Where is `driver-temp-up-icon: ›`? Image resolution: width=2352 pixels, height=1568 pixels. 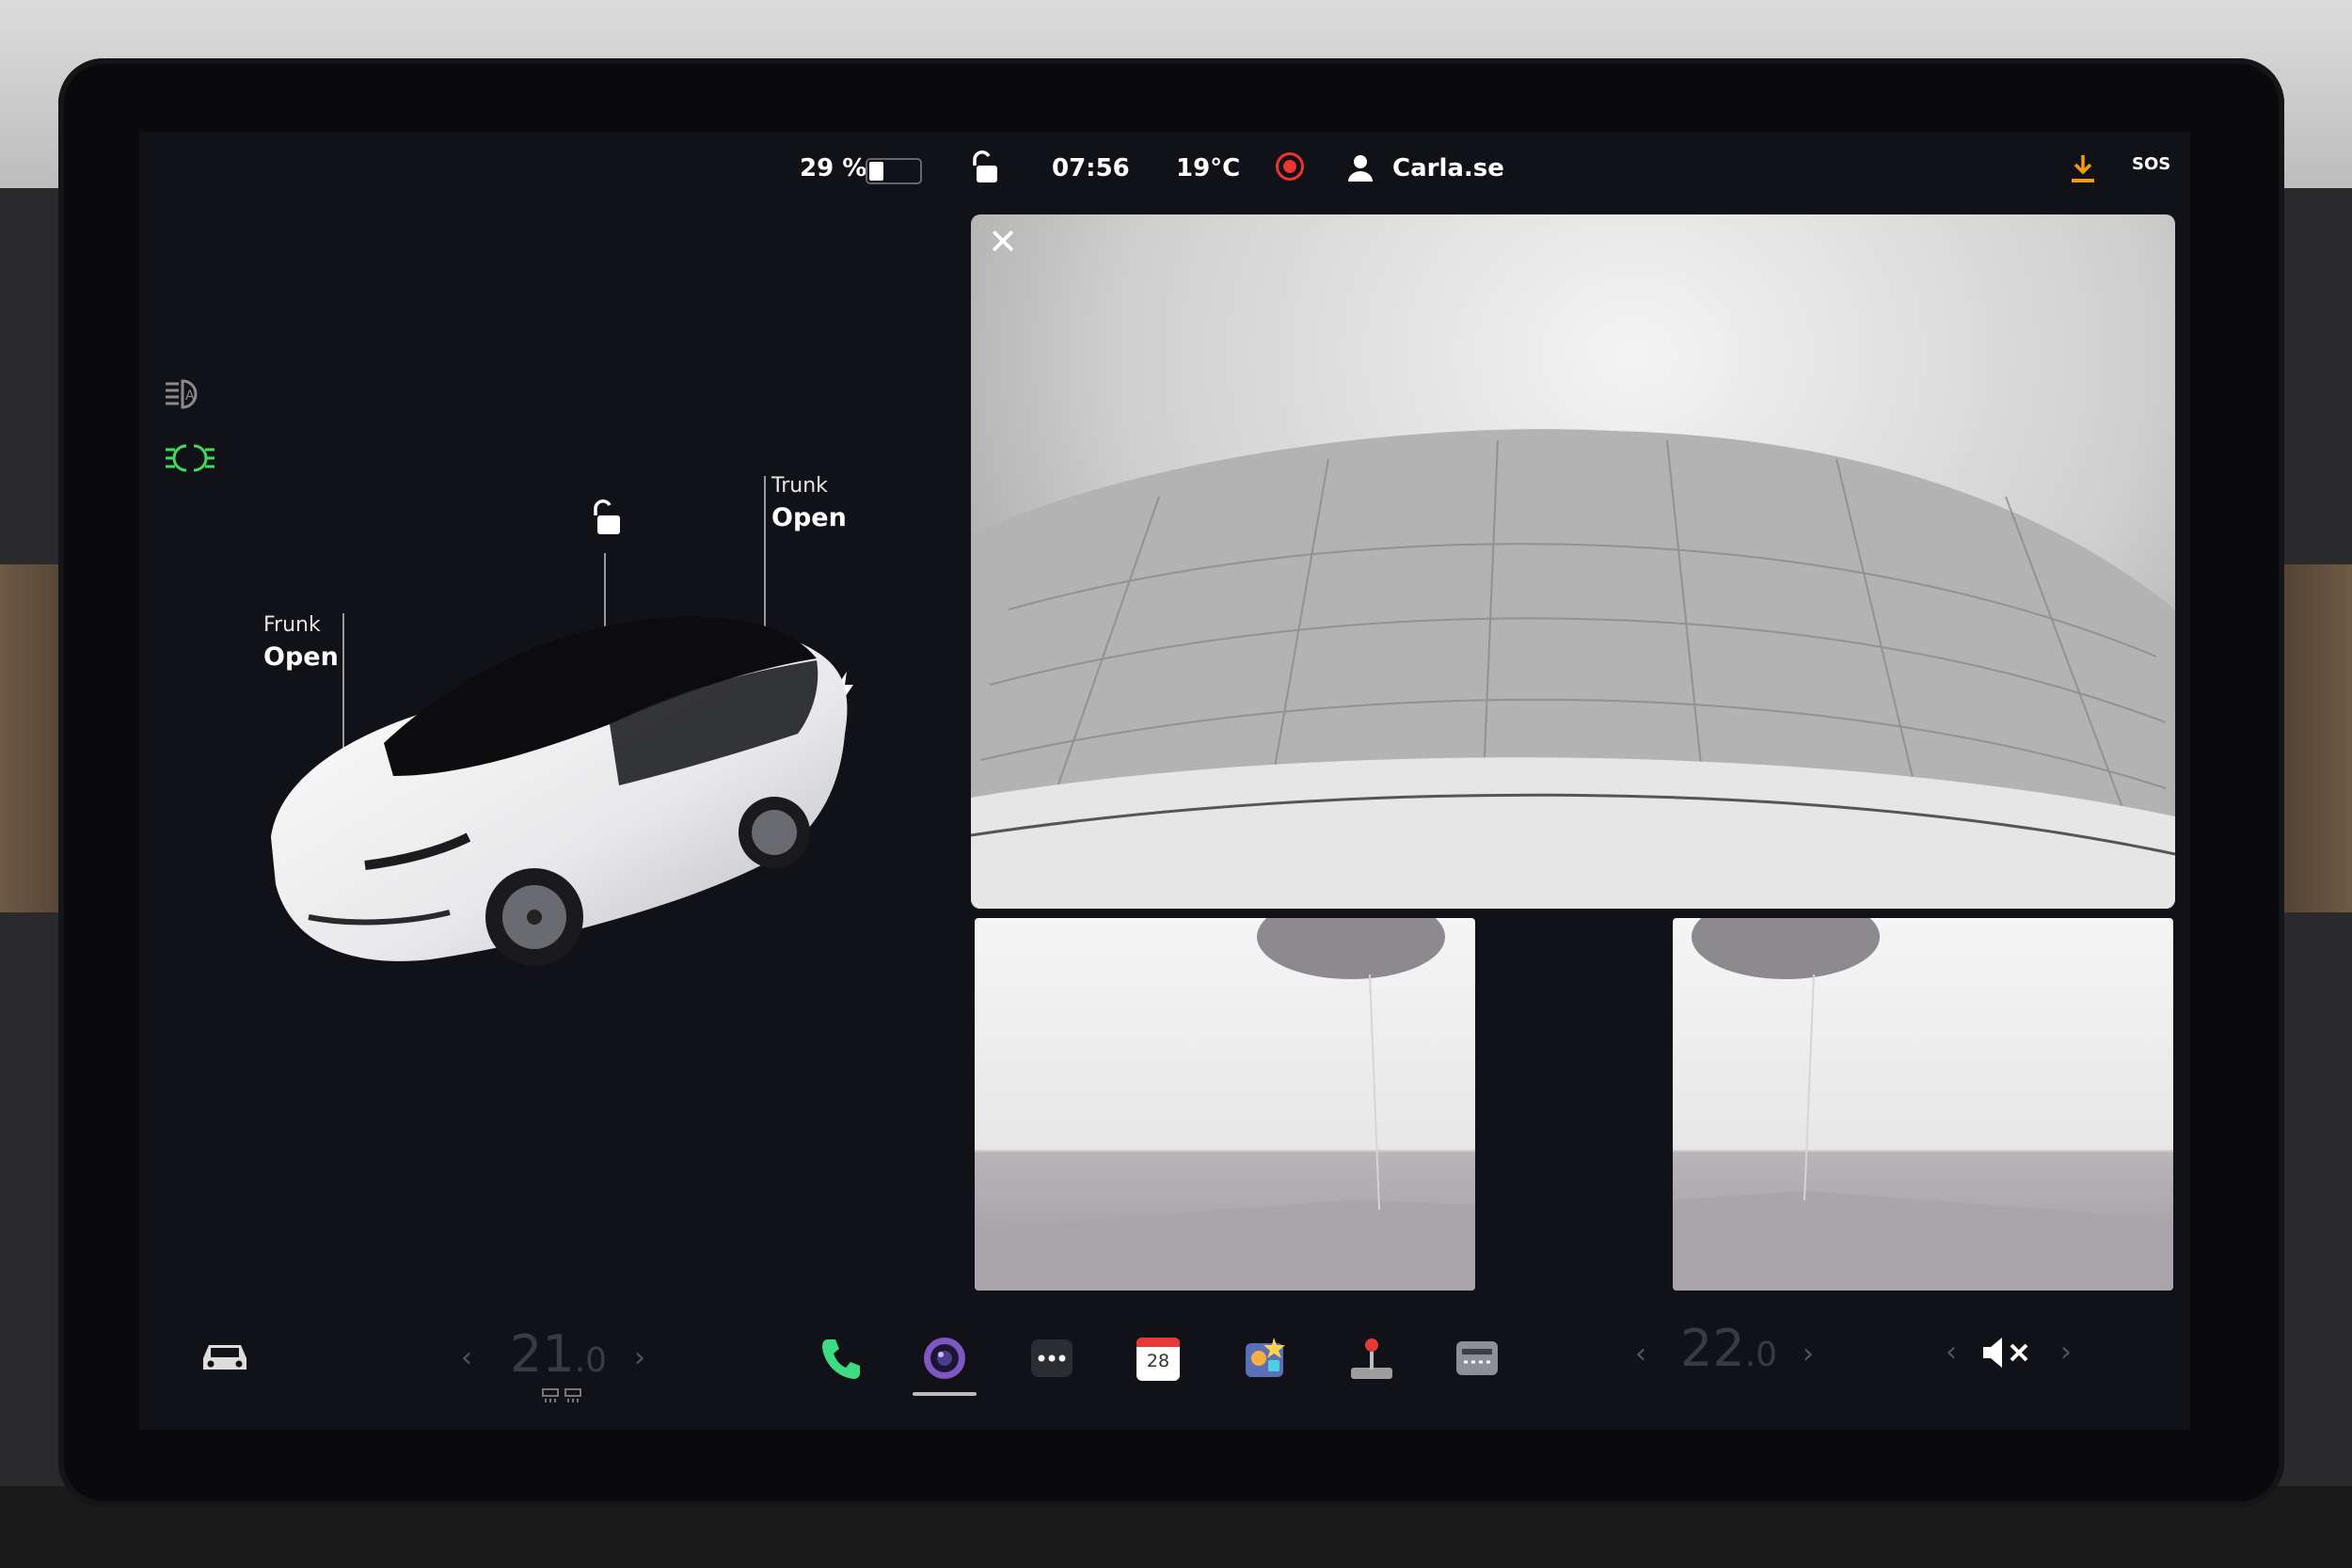
driver-temp-up-icon: › is located at coordinates (639, 1357).